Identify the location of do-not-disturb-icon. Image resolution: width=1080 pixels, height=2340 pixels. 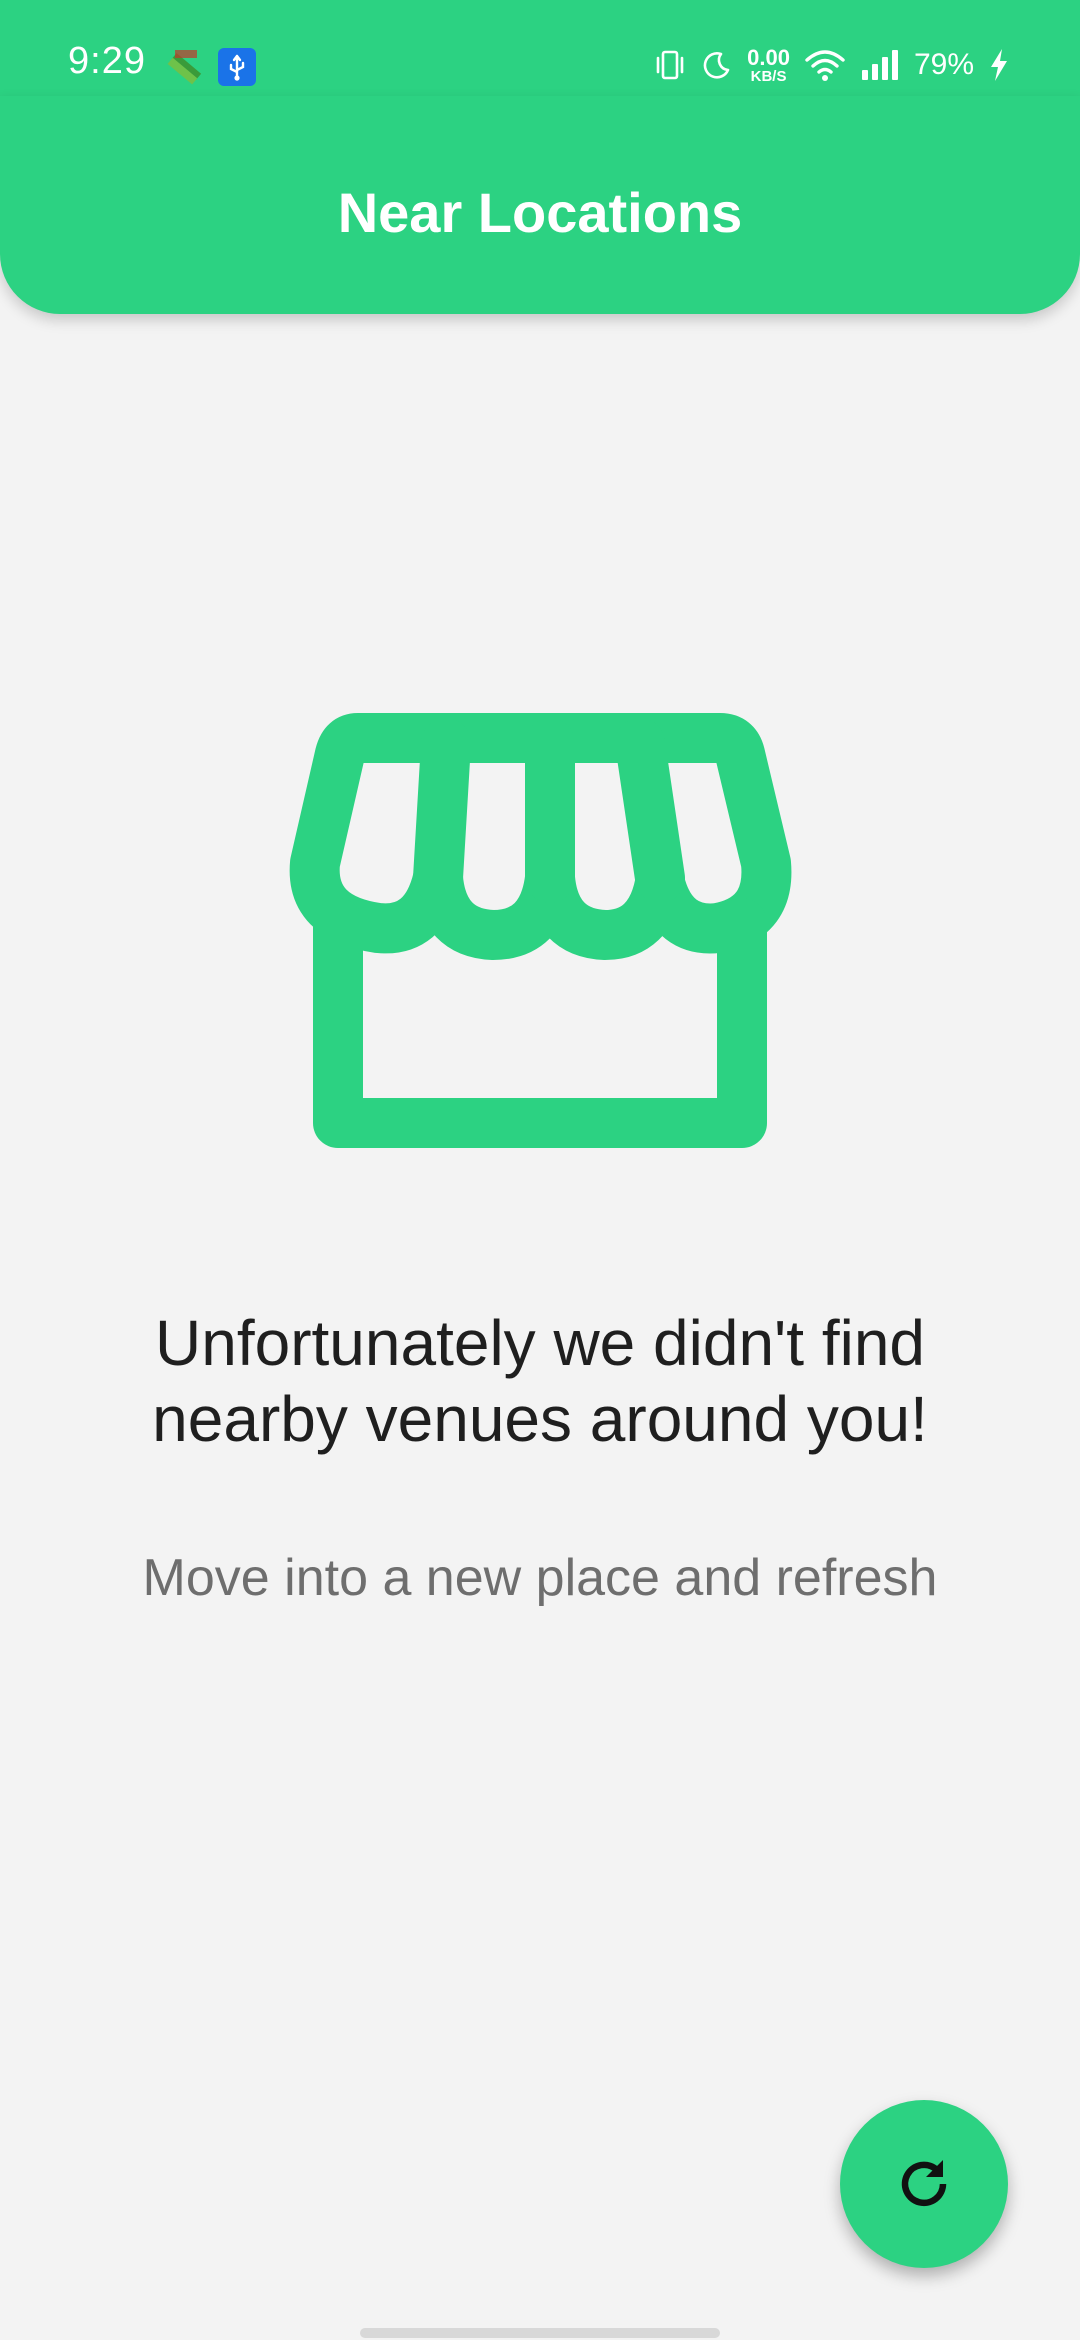
(716, 65).